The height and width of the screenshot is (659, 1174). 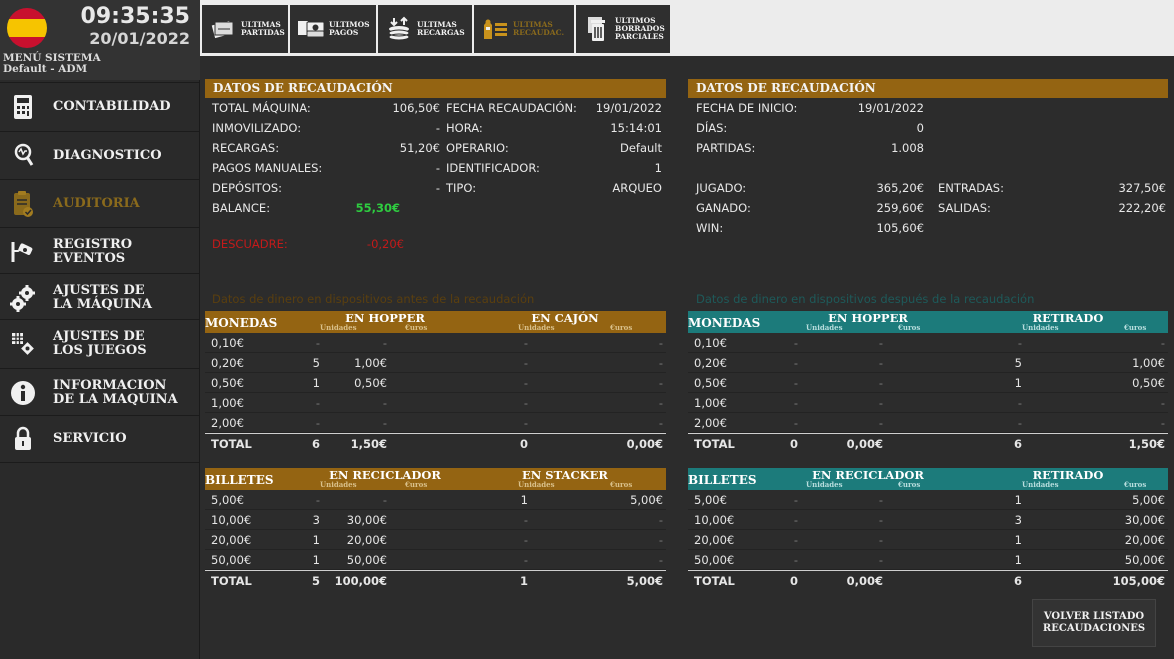 I want to click on sidebar-item-registro-eventos: REGISTRO EVENTOS, so click(x=99, y=251).